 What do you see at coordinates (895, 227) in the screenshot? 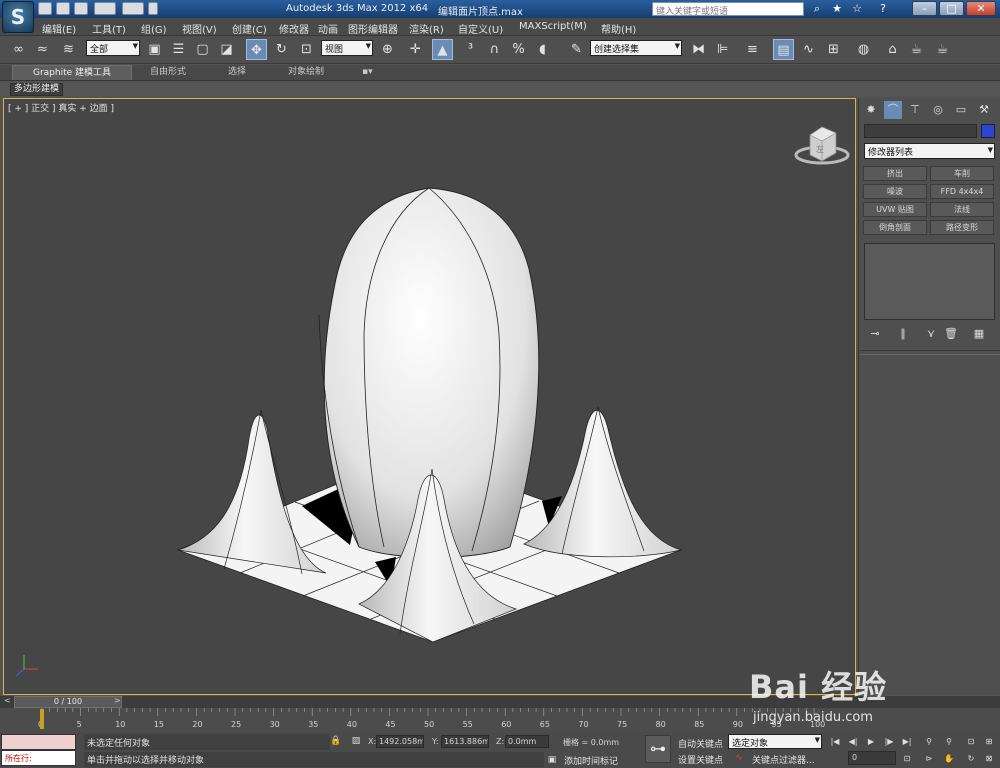
I see `modifier-bevel-profile-button: 倒角剖面` at bounding box center [895, 227].